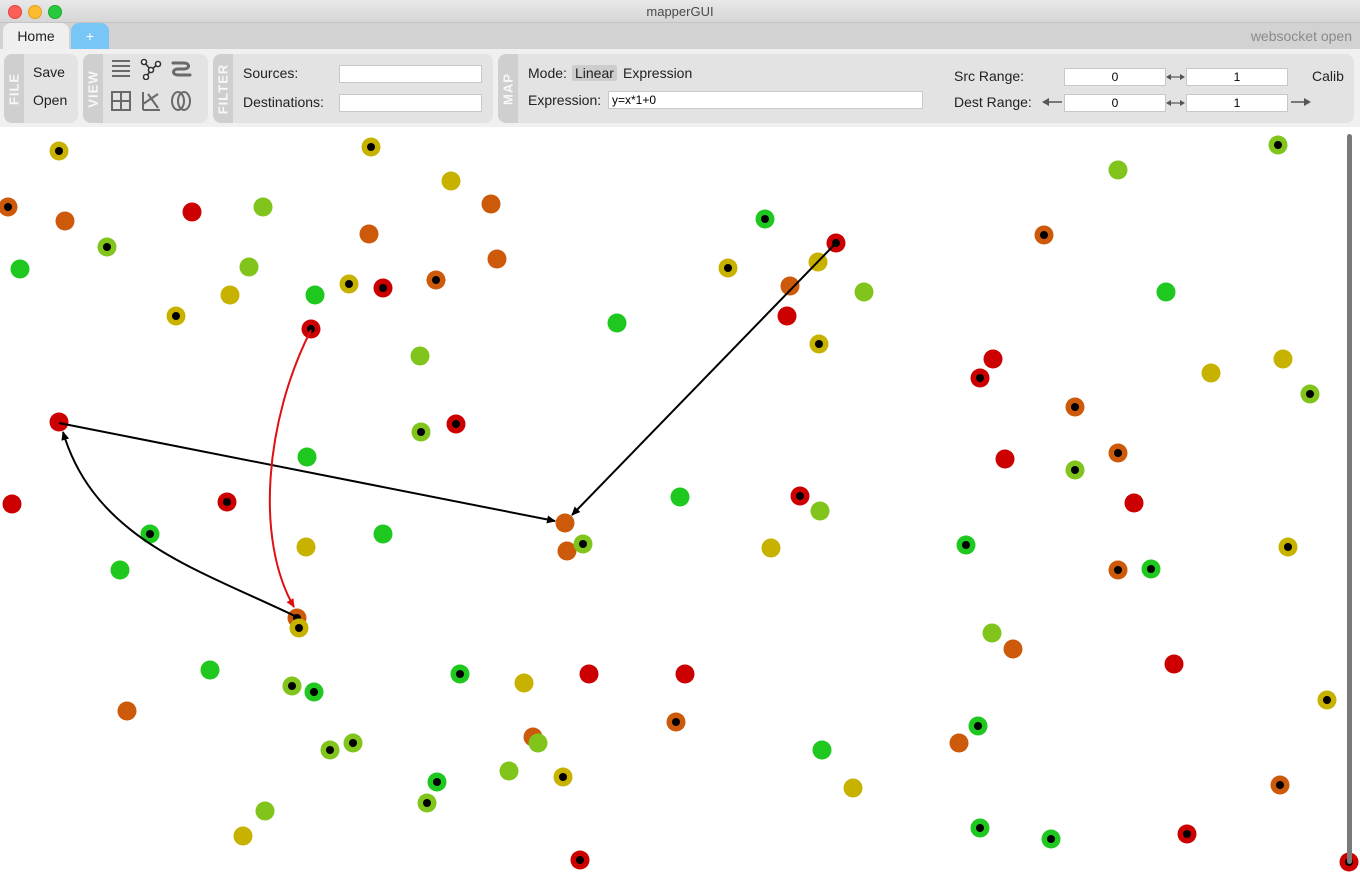 Image resolution: width=1360 pixels, height=873 pixels. I want to click on mode-expression-option: Expression, so click(657, 73).